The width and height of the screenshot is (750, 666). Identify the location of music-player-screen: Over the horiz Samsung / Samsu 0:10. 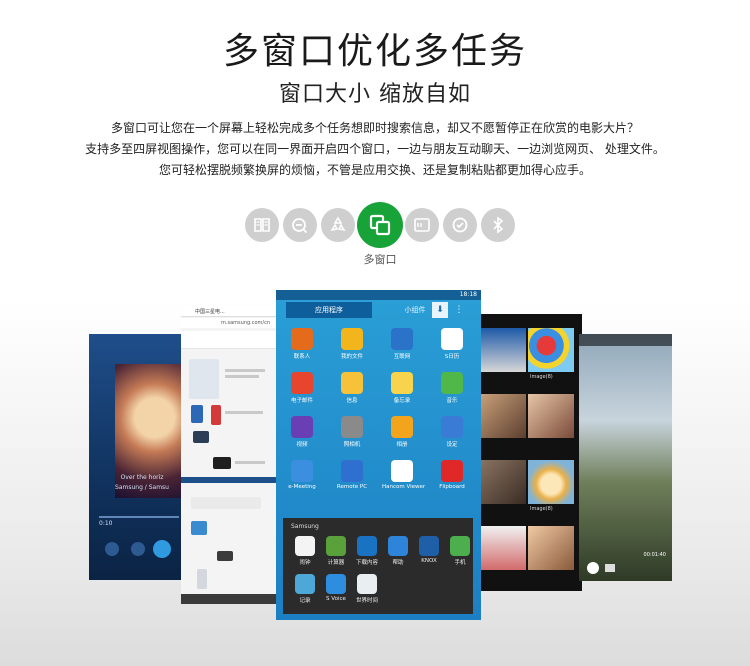
(137, 457).